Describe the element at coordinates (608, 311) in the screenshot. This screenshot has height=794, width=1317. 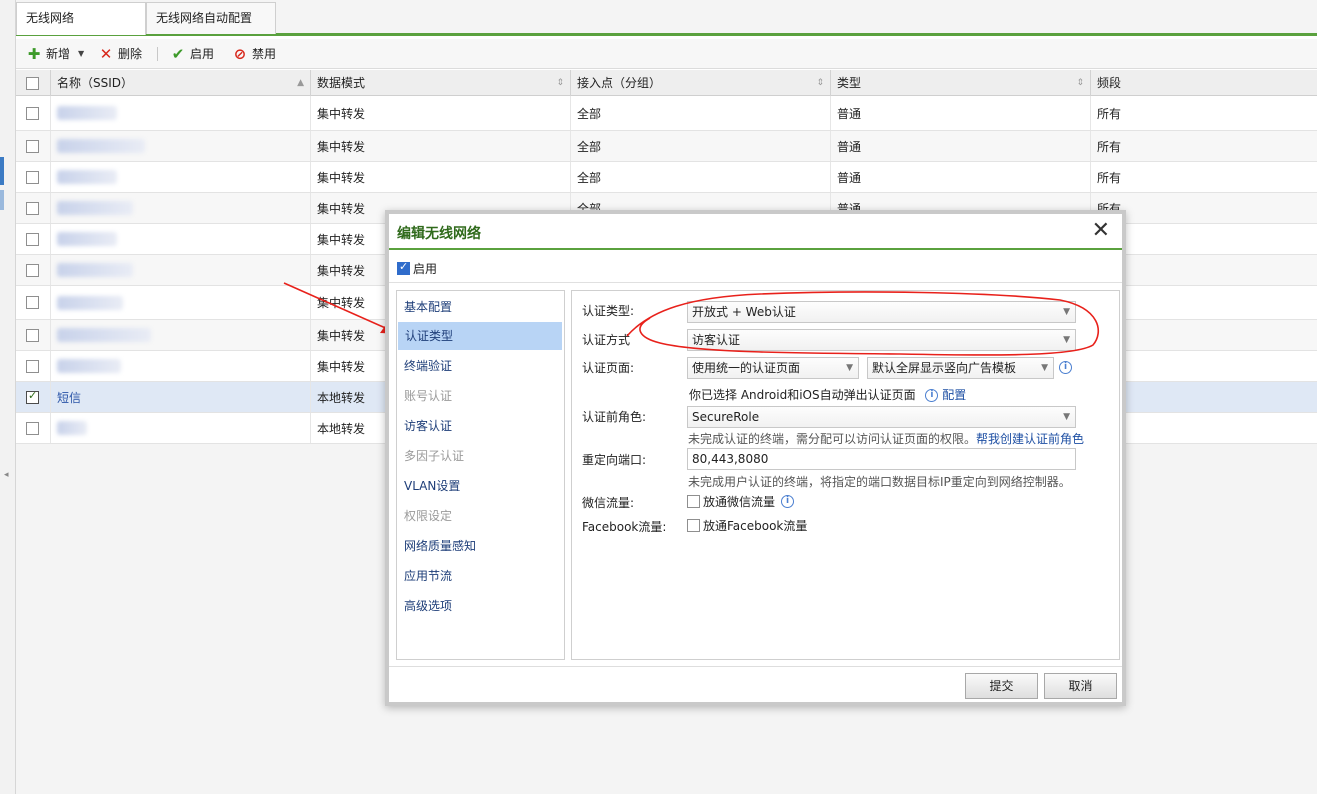
I see `auth-type-label: 认证类型:` at that location.